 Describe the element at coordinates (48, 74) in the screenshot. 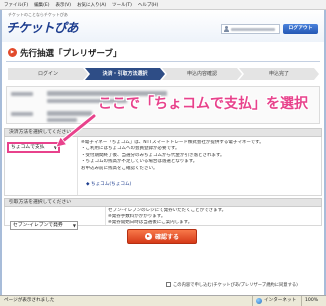

I see `step-login: ログイン` at that location.